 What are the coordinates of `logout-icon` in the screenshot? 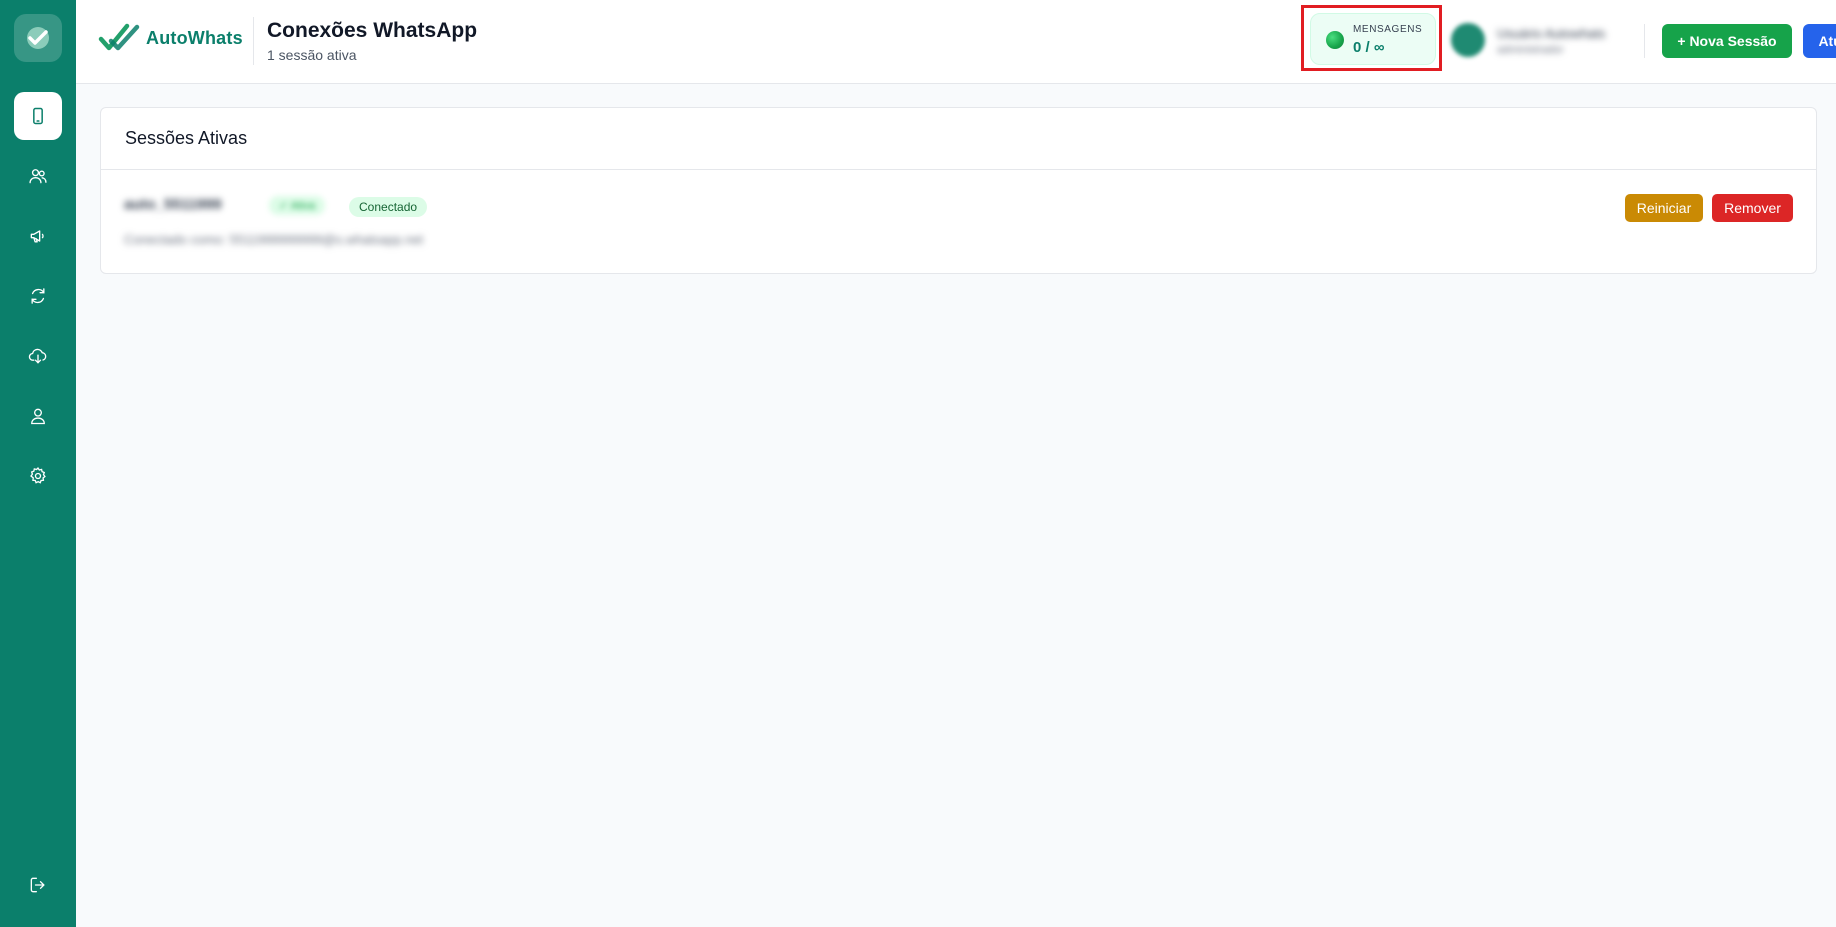 It's located at (37, 885).